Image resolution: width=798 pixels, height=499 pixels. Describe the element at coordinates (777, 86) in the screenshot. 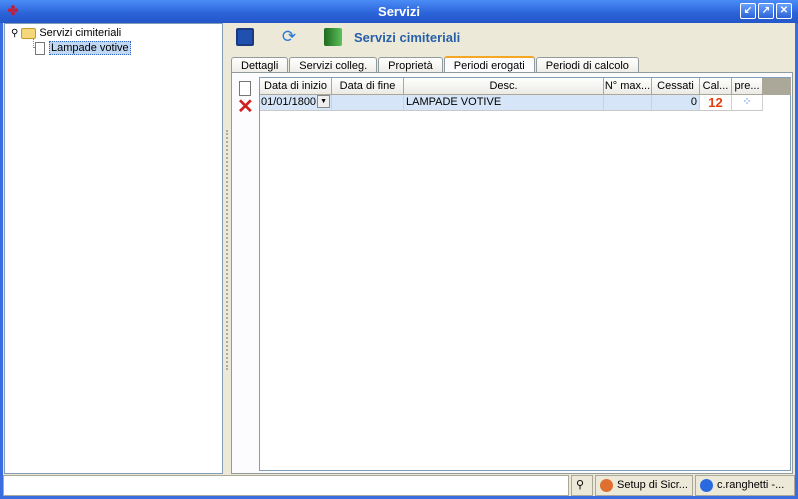

I see `header-filler` at that location.